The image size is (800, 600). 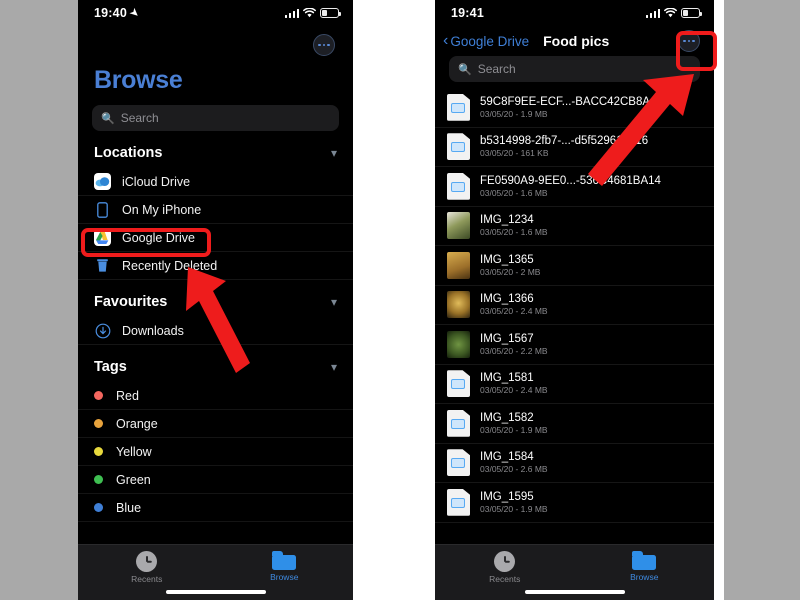 I want to click on tag-item-green: Green, so click(x=215, y=480).